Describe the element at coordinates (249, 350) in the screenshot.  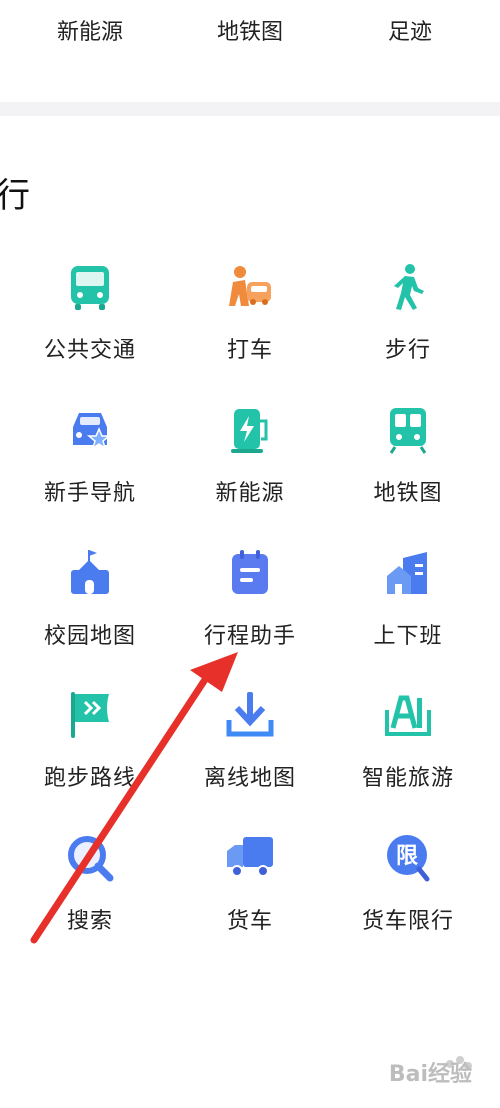
I see `grid-label: 打车` at that location.